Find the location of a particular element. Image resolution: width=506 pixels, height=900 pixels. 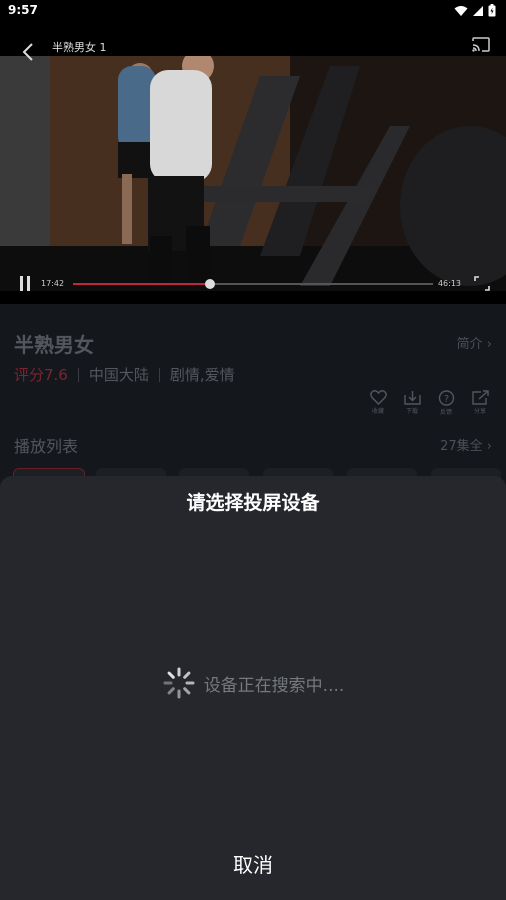

progress-slider is located at coordinates (253, 284).